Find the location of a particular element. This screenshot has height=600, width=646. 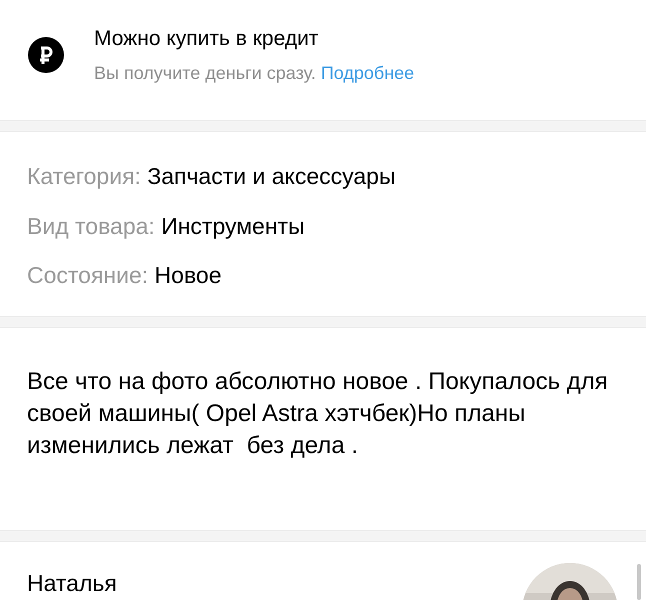

param-label: Состояние: is located at coordinates (87, 275).